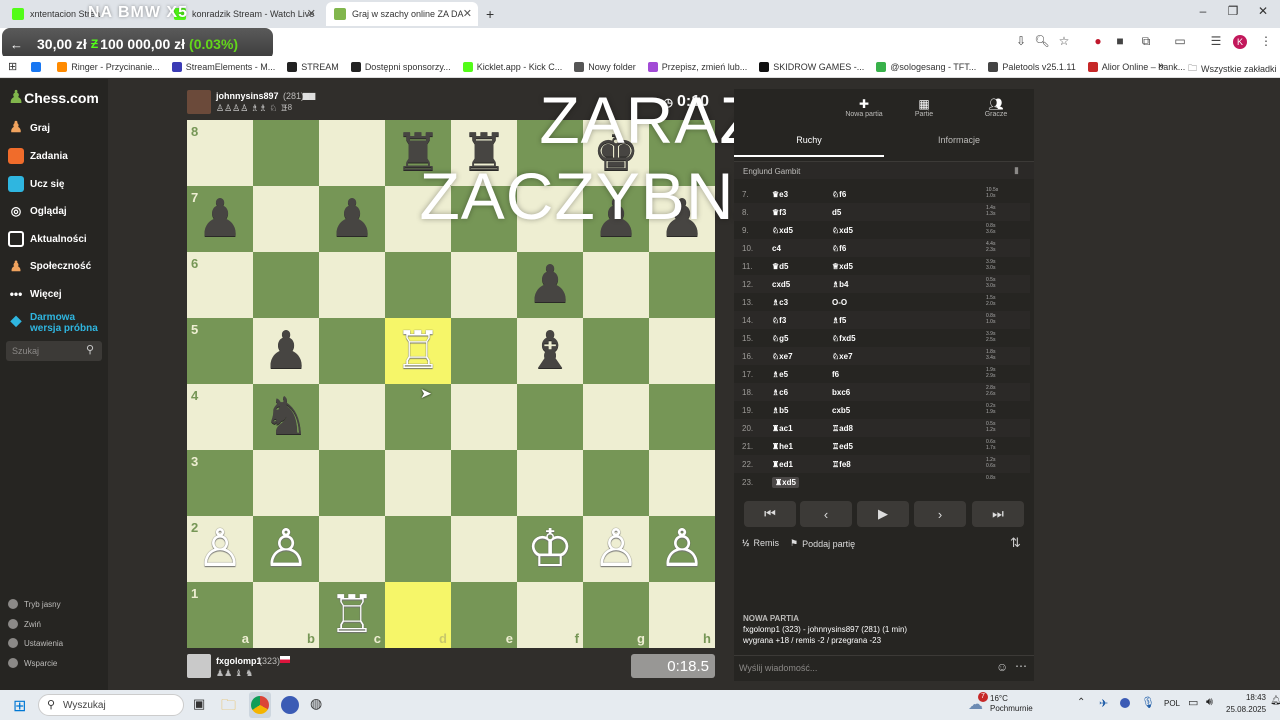 Image resolution: width=1280 pixels, height=720 pixels. What do you see at coordinates (47, 239) in the screenshot?
I see `nav-aktualnosci: Aktualności` at bounding box center [47, 239].